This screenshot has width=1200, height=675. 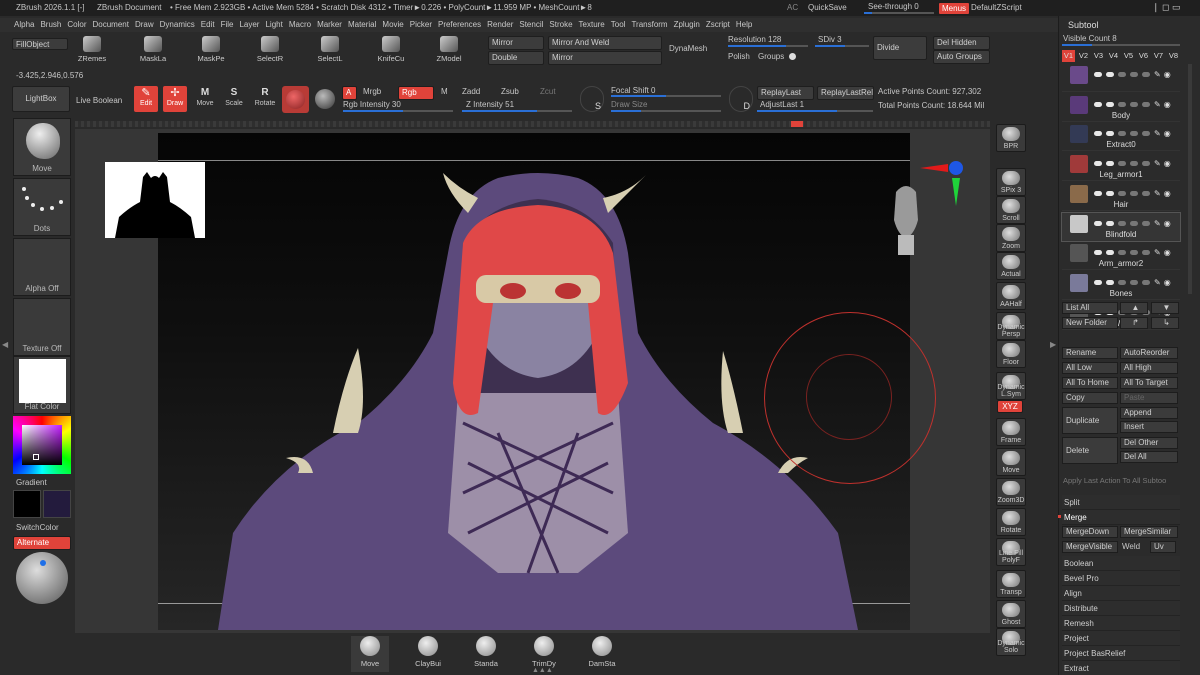 I want to click on move-down-button: ▼, so click(x=1165, y=308).